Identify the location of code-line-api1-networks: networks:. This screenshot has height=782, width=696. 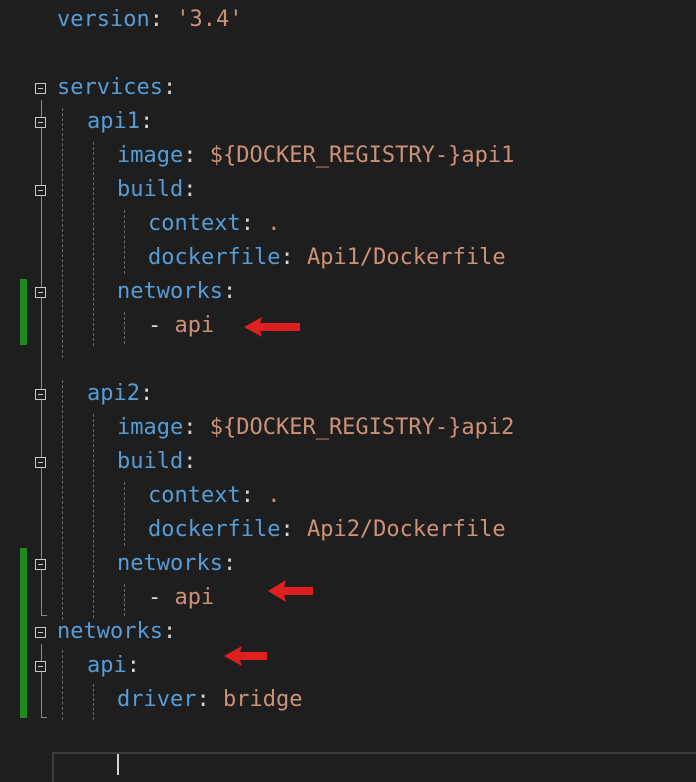
(176, 292).